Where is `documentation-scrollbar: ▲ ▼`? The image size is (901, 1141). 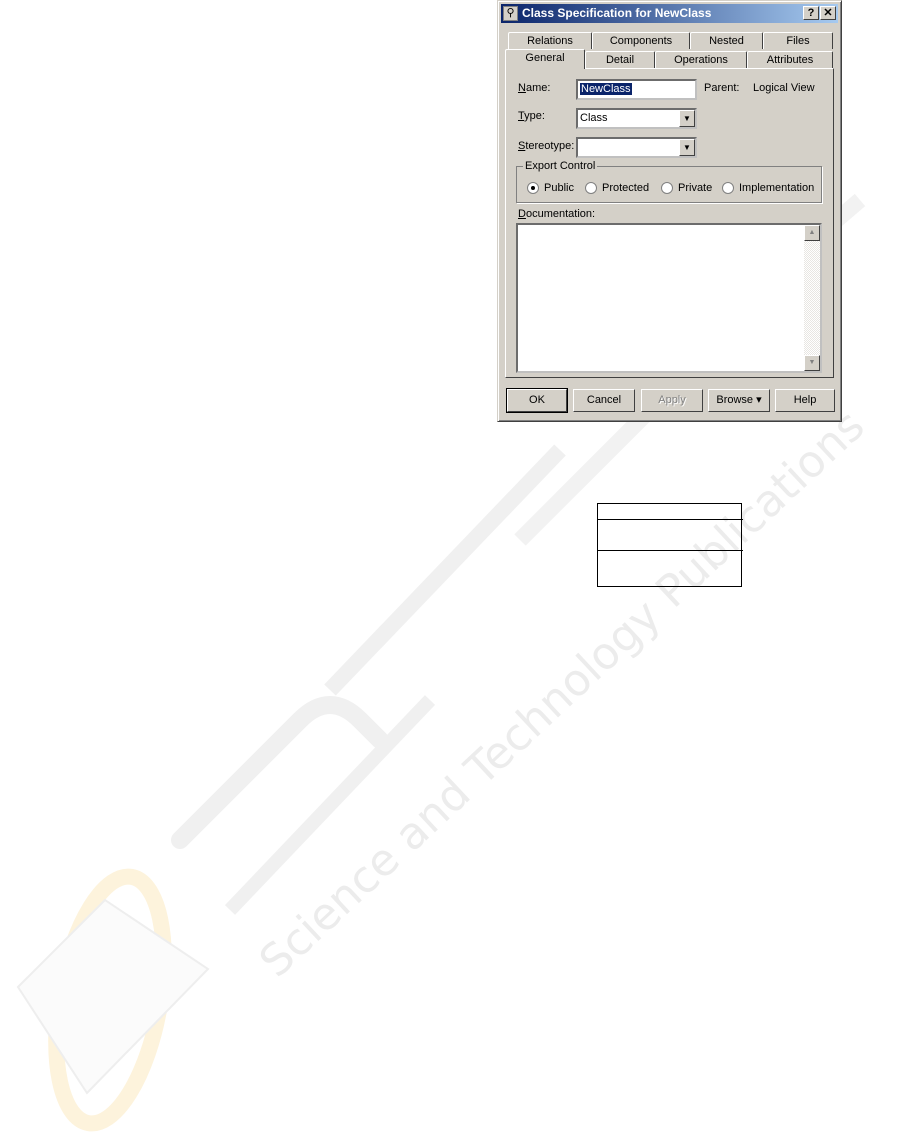
documentation-scrollbar: ▲ ▼ is located at coordinates (812, 298).